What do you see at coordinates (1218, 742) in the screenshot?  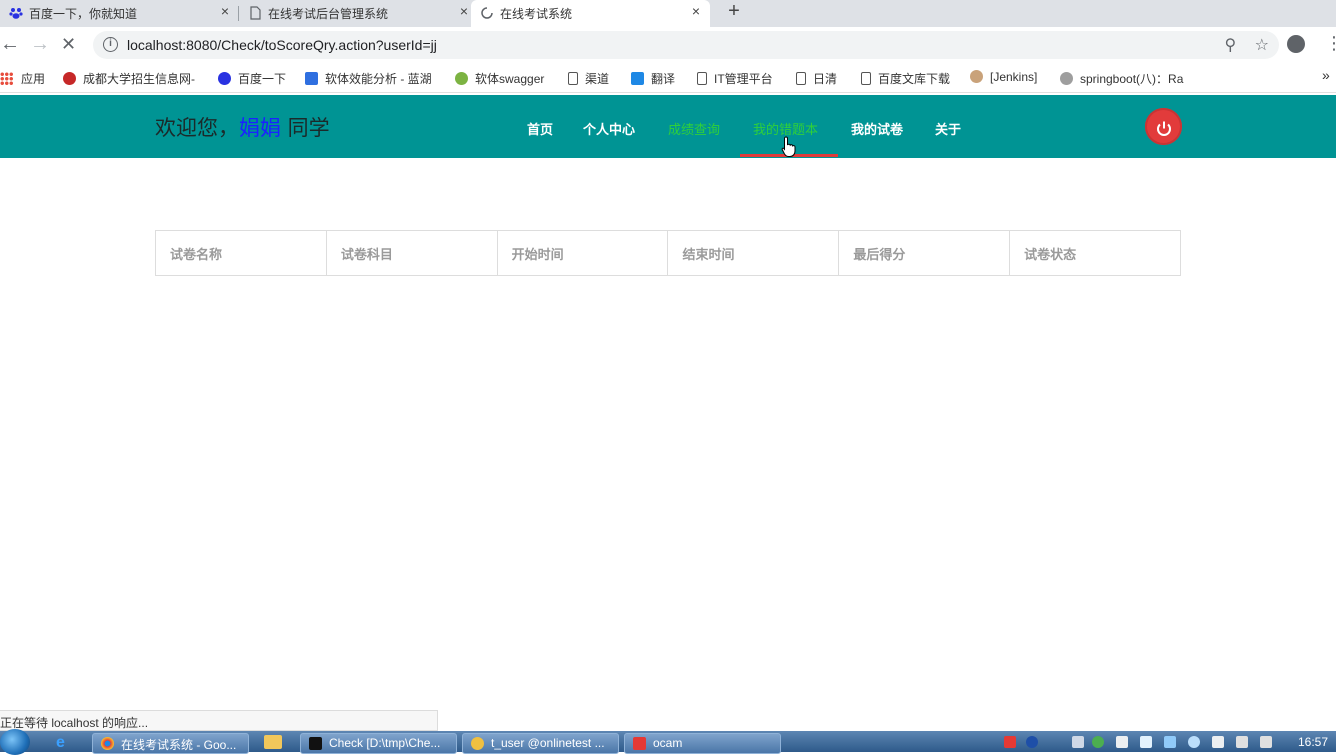 I see `usb-device-icon` at bounding box center [1218, 742].